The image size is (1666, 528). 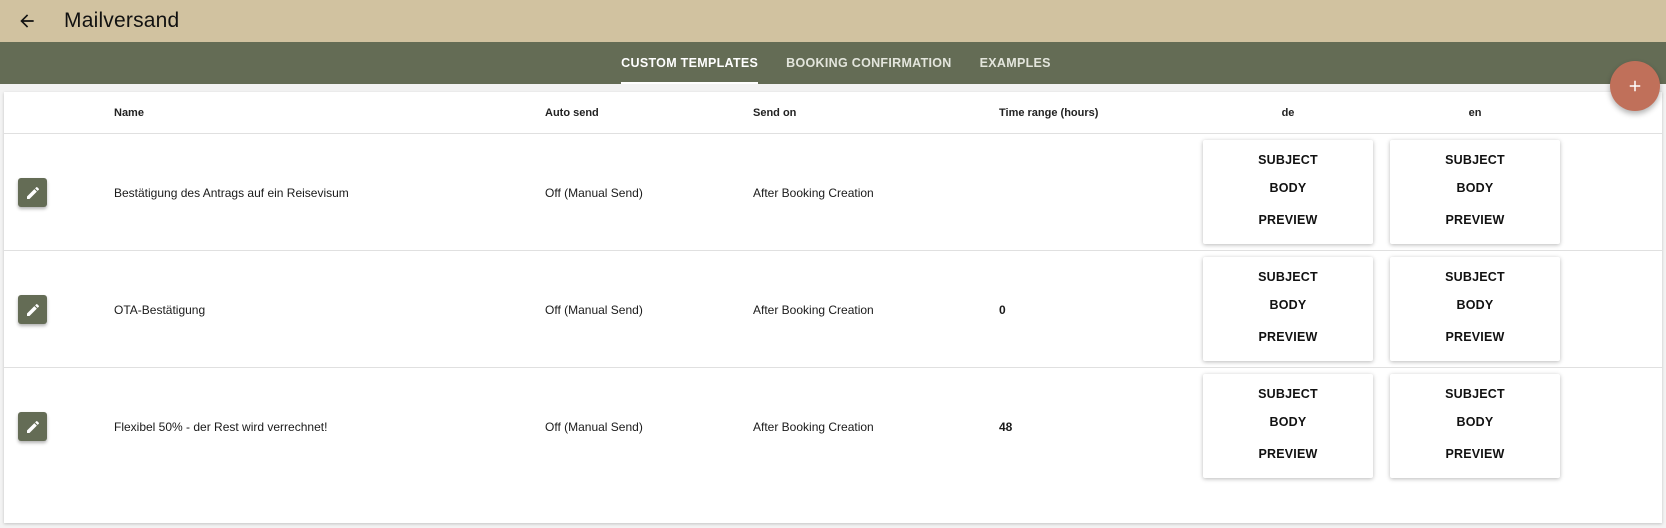 What do you see at coordinates (1006, 426) in the screenshot?
I see `time-range-value: 48` at bounding box center [1006, 426].